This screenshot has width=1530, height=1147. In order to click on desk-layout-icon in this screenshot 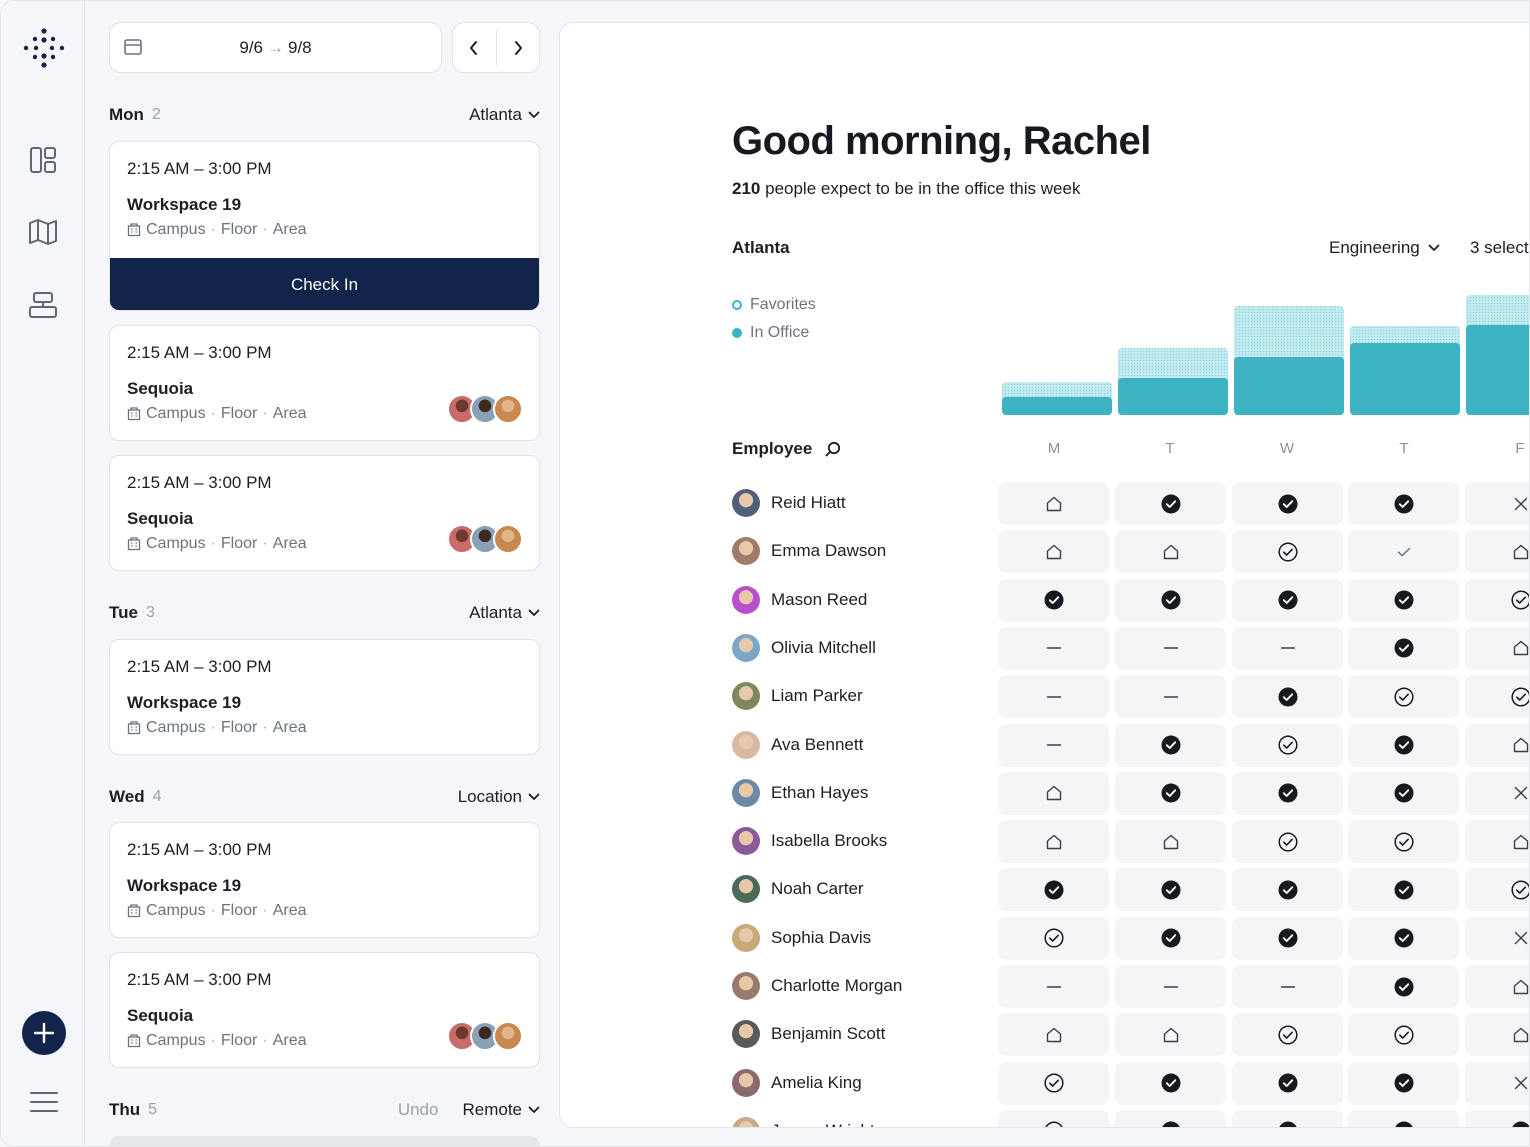, I will do `click(43, 305)`.